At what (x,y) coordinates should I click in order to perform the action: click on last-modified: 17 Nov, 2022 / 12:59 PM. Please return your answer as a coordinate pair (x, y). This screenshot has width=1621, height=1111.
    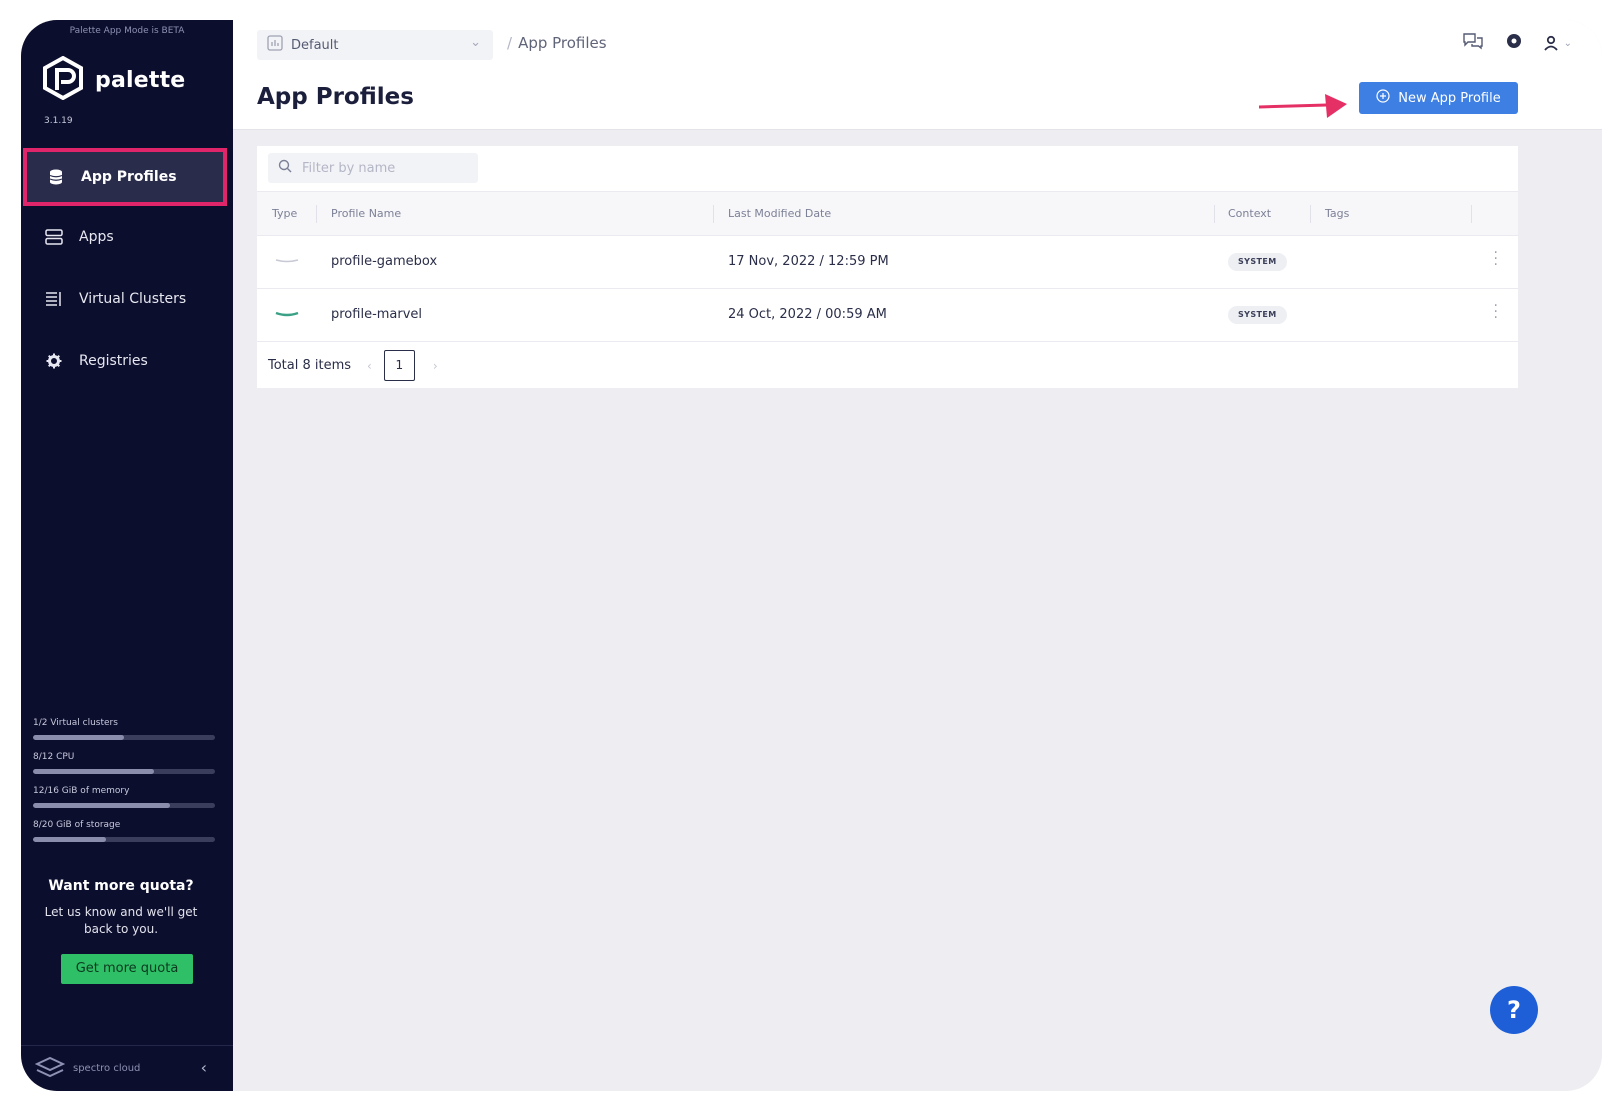
    Looking at the image, I should click on (808, 261).